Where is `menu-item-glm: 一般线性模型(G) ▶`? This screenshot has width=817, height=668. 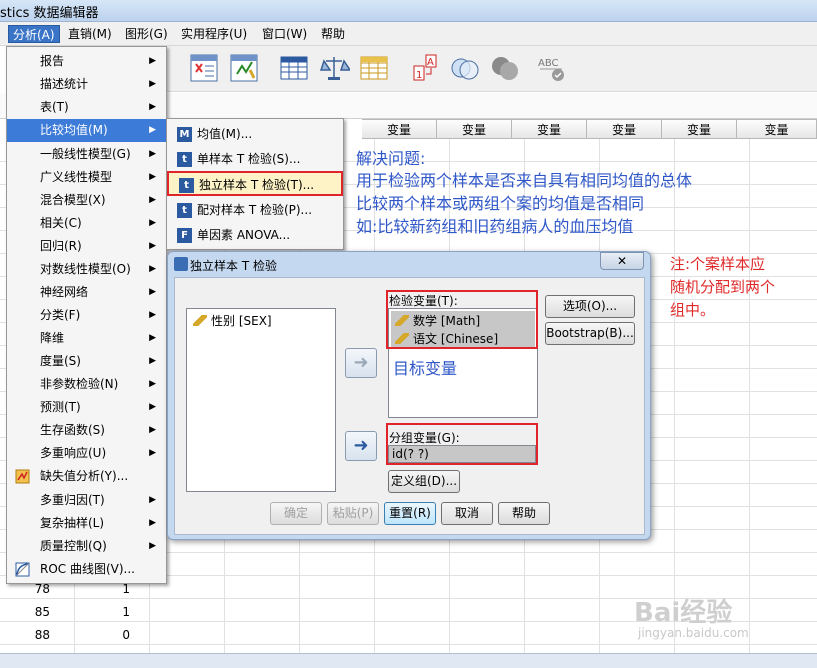
menu-item-glm: 一般线性模型(G) ▶ is located at coordinates (86, 154).